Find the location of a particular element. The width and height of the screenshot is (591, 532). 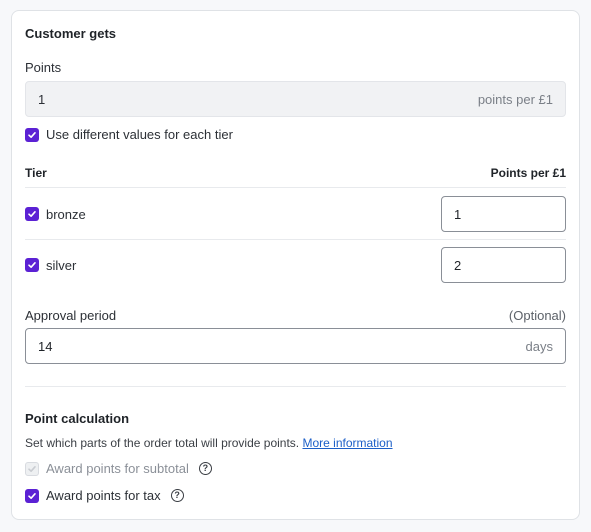

tier-name: bronze is located at coordinates (66, 214).